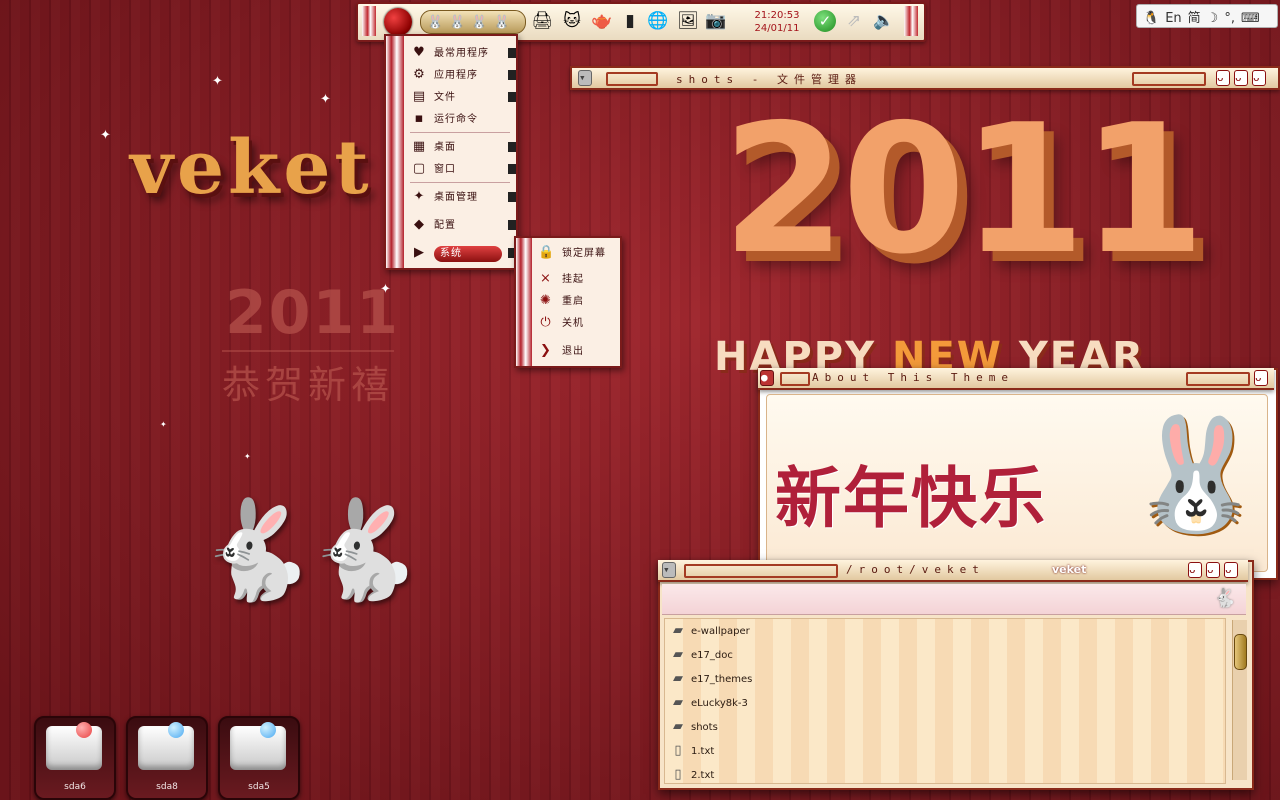 The height and width of the screenshot is (800, 1280). I want to click on launcher-1-icon: 🖨, so click(542, 21).